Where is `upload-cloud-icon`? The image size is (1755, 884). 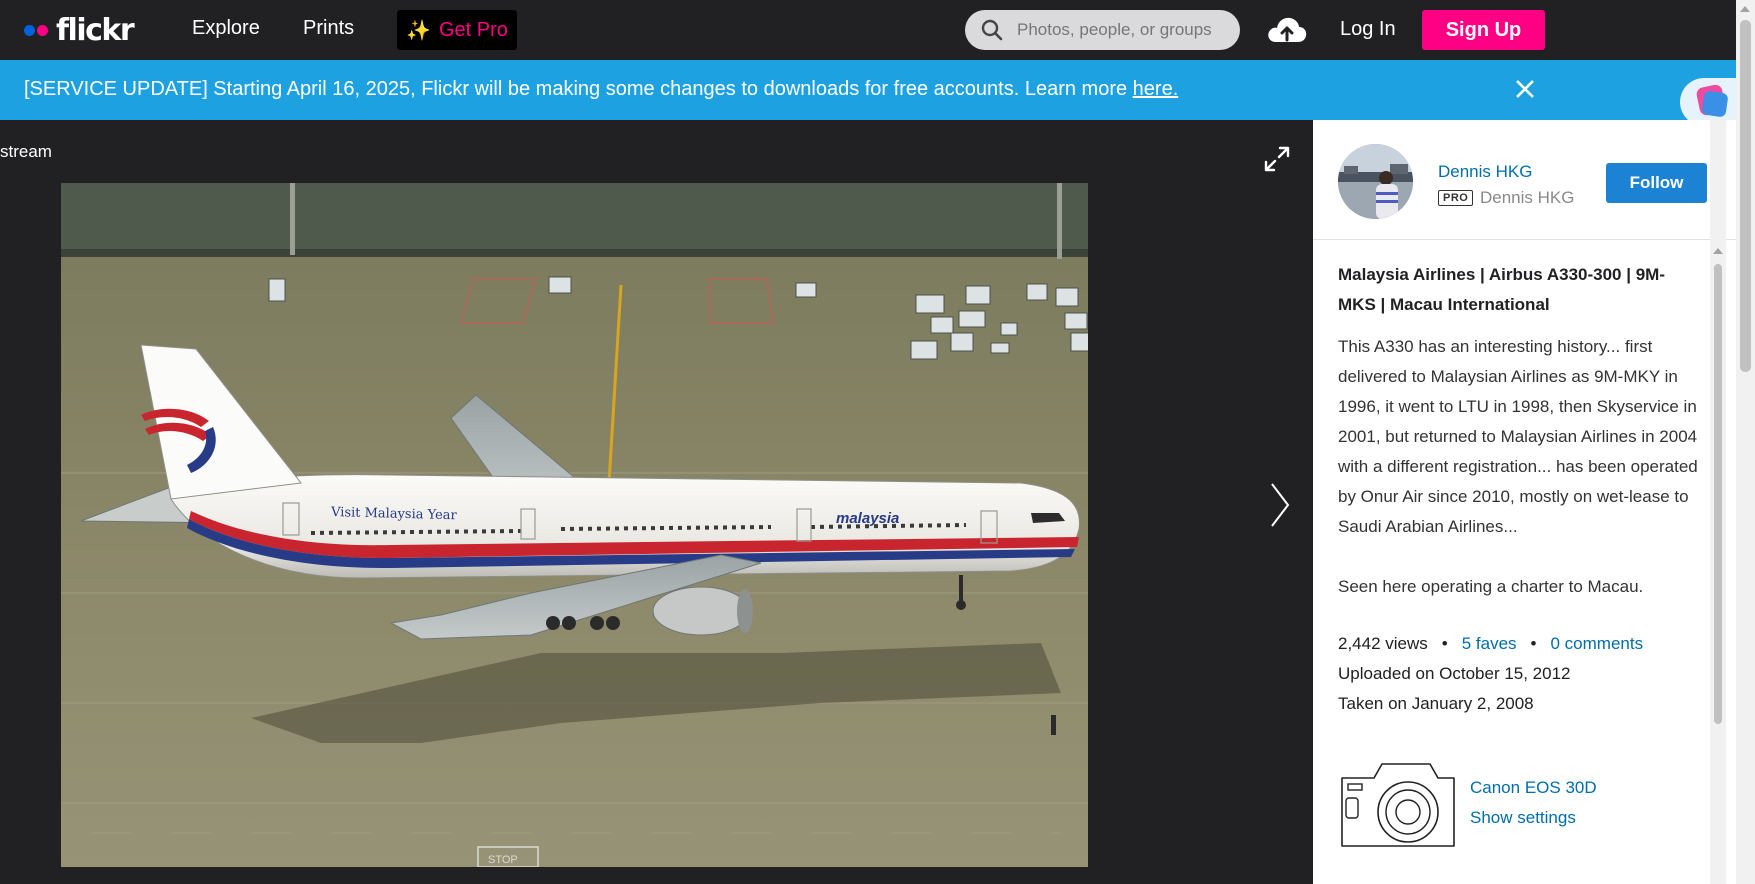
upload-cloud-icon is located at coordinates (1287, 30).